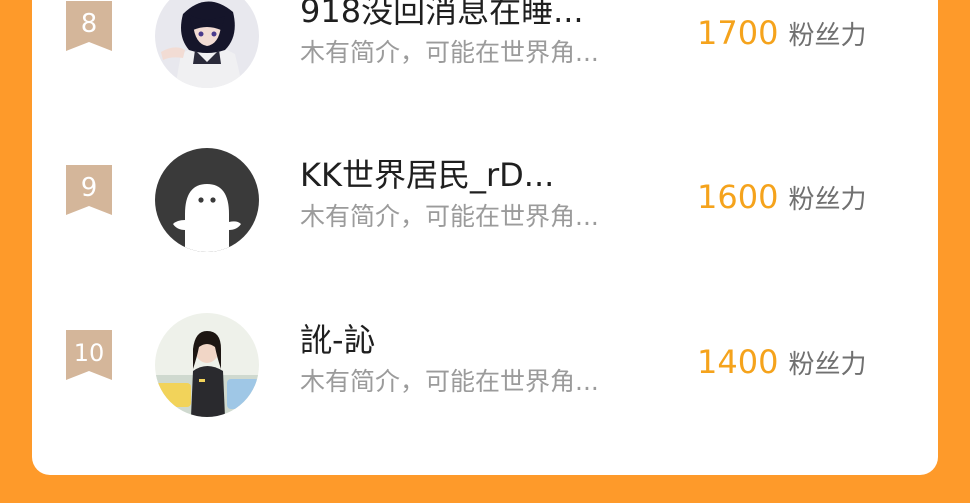  What do you see at coordinates (781, 200) in the screenshot?
I see `score: 1600 粉丝力` at bounding box center [781, 200].